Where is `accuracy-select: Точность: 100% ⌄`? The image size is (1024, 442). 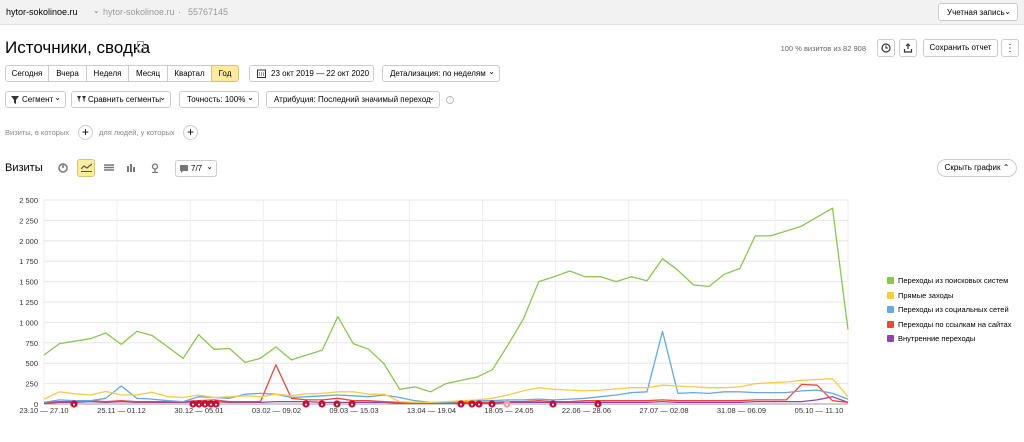 accuracy-select: Точность: 100% ⌄ is located at coordinates (219, 99).